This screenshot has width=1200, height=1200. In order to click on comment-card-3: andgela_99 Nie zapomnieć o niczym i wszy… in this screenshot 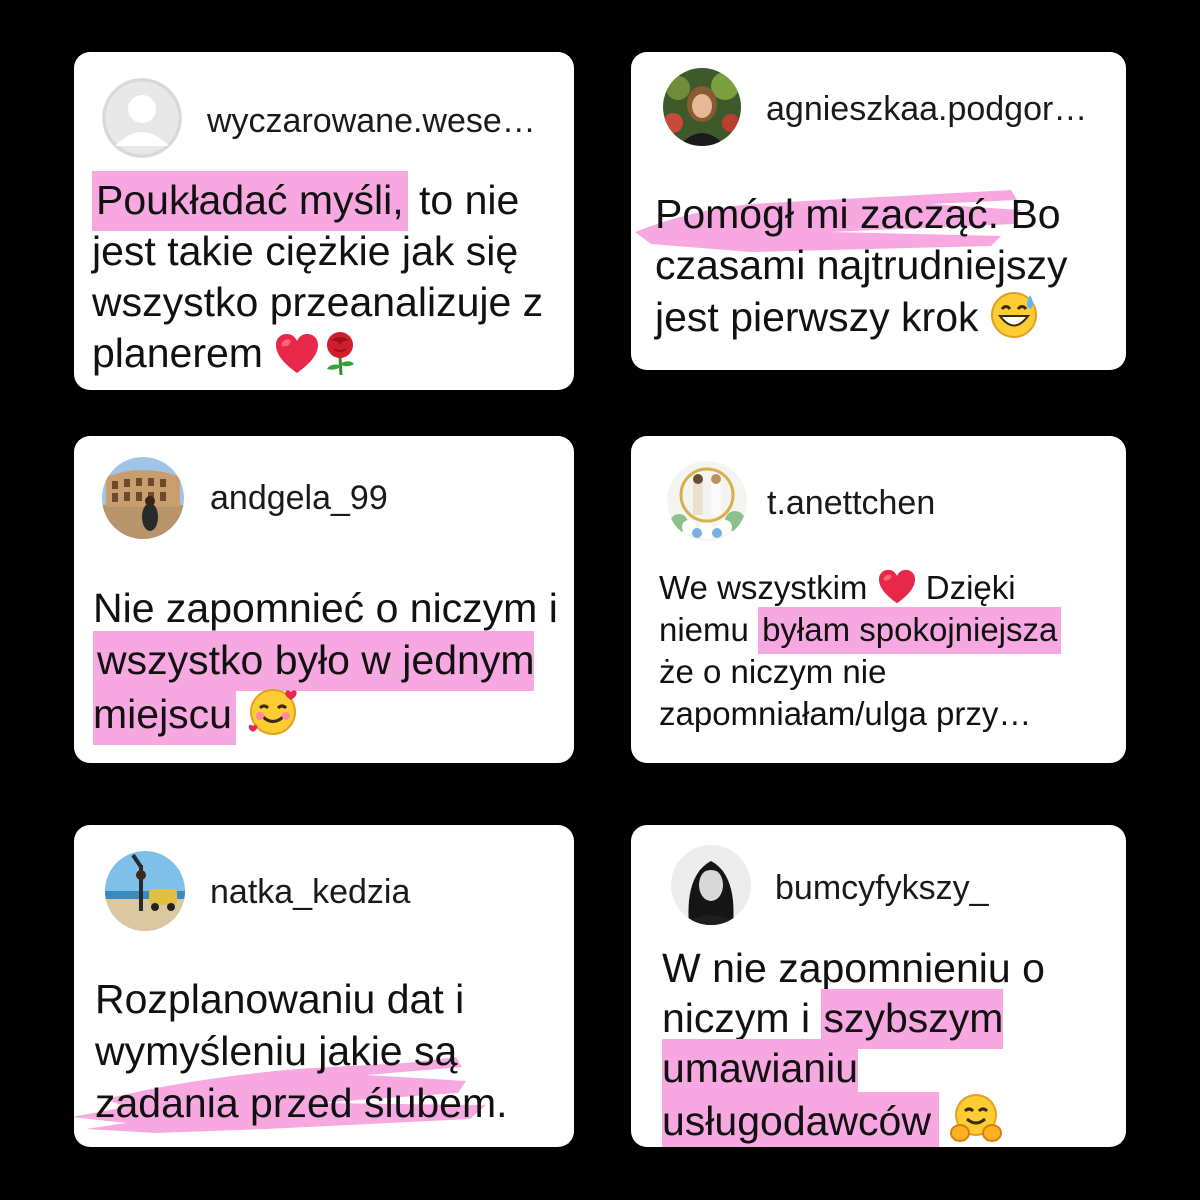, I will do `click(324, 599)`.